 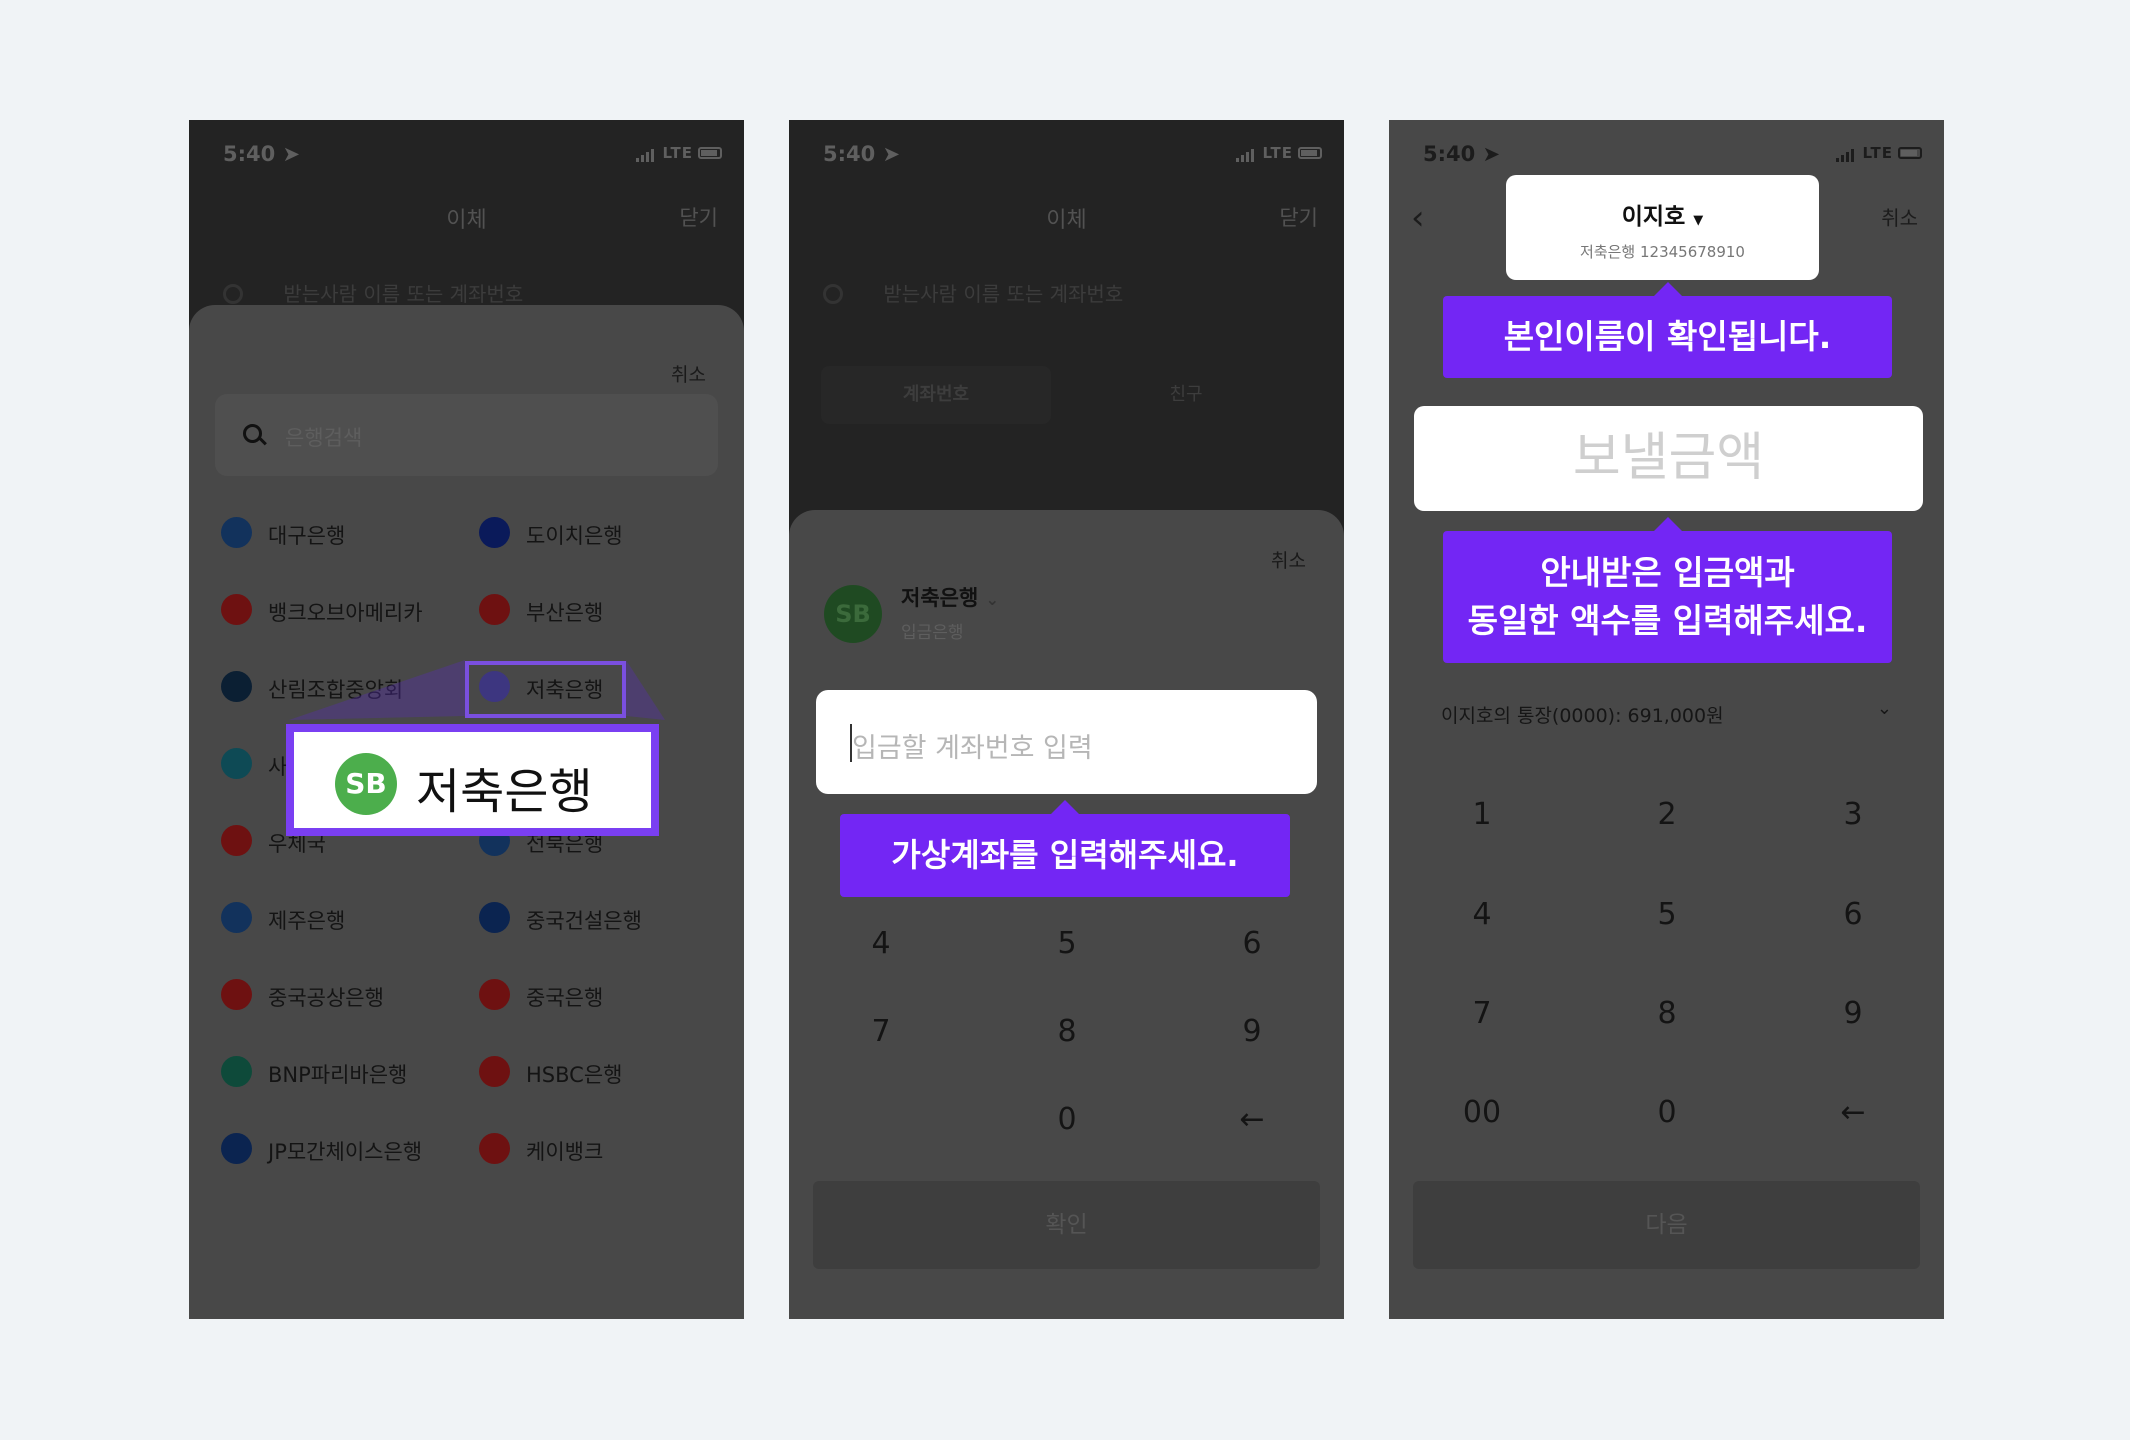 What do you see at coordinates (1667, 814) in the screenshot?
I see `keypad-key: 2` at bounding box center [1667, 814].